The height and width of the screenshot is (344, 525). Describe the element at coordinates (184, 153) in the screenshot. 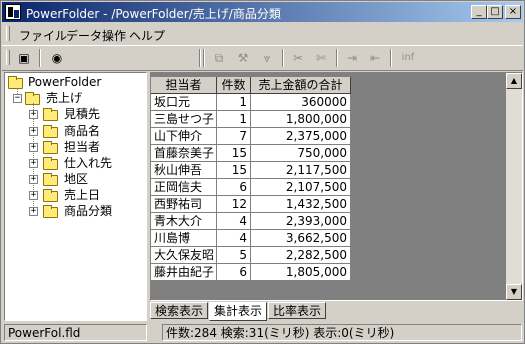

I see `table-cell: 首藤奈美子` at that location.